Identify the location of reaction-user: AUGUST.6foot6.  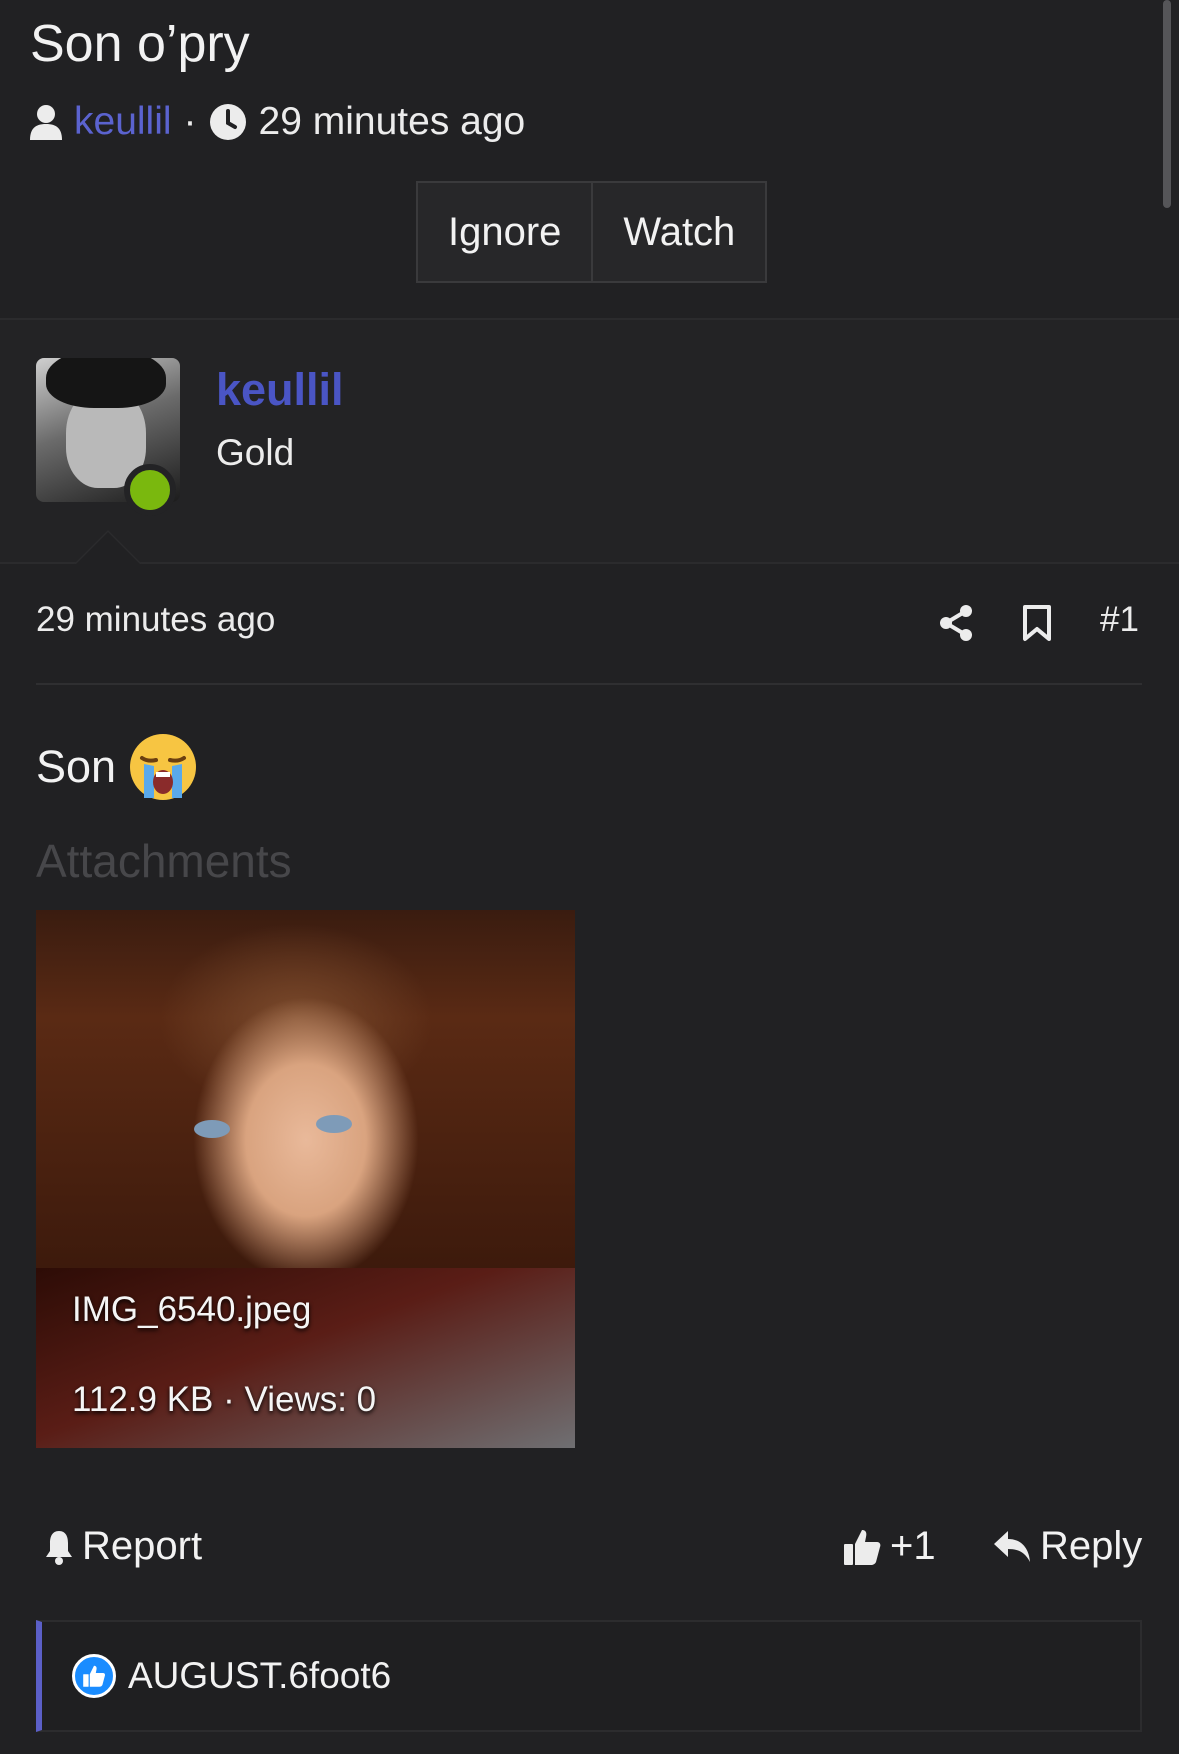
(259, 1676).